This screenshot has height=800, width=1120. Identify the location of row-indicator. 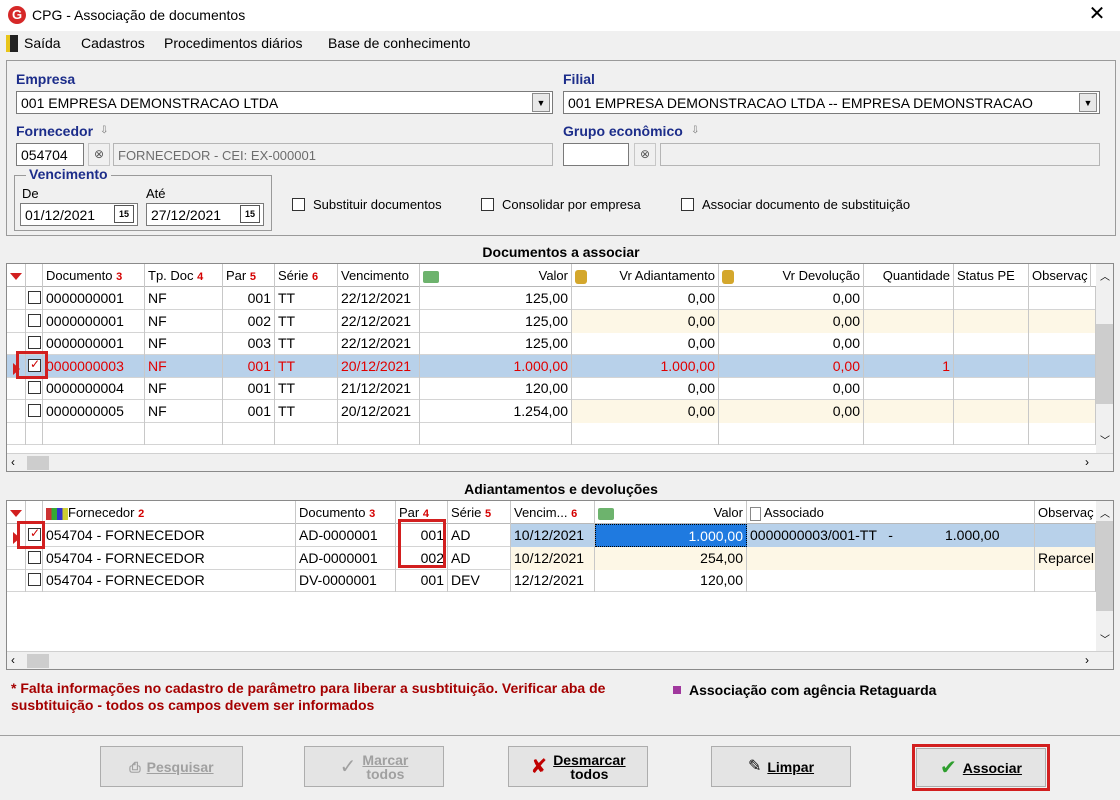
(16, 558).